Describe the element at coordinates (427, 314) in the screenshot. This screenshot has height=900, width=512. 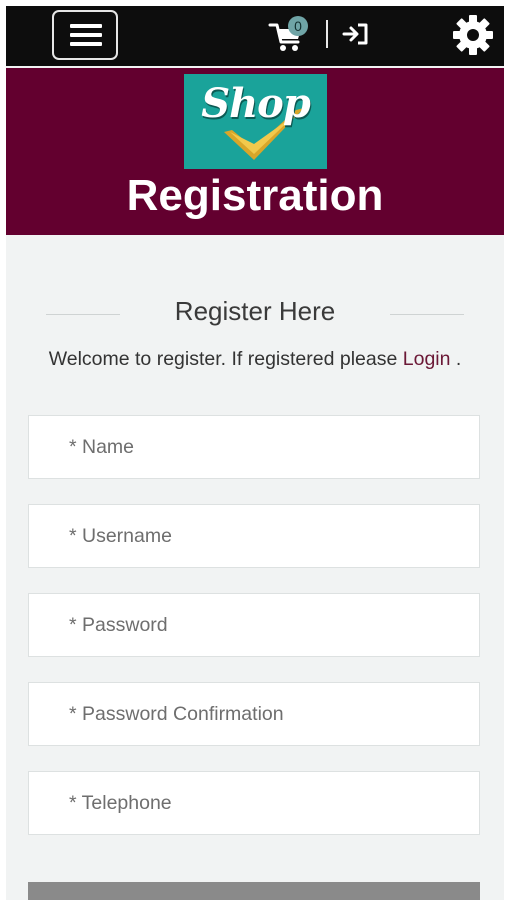
I see `title-divider-right` at that location.